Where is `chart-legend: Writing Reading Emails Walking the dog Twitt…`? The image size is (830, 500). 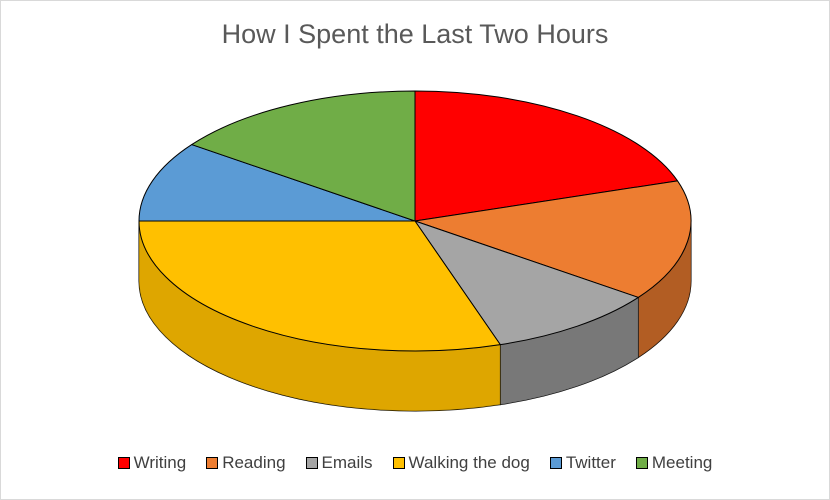
chart-legend: Writing Reading Emails Walking the dog Twitt… is located at coordinates (415, 463).